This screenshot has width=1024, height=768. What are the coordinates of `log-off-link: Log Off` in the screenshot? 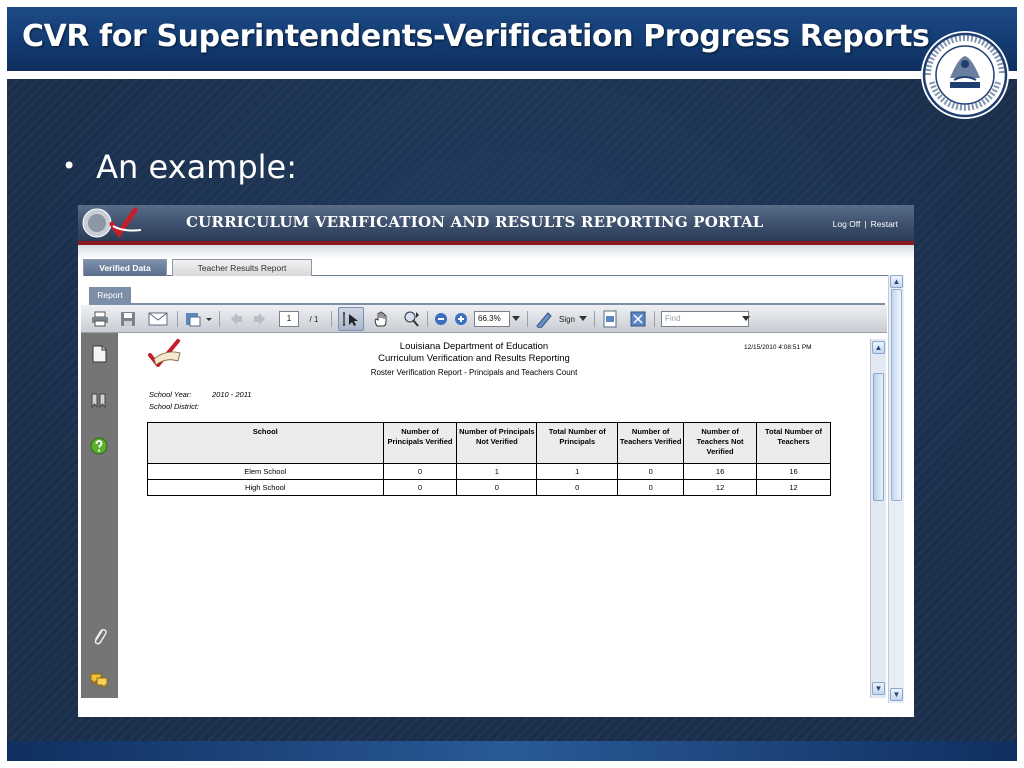 It's located at (847, 224).